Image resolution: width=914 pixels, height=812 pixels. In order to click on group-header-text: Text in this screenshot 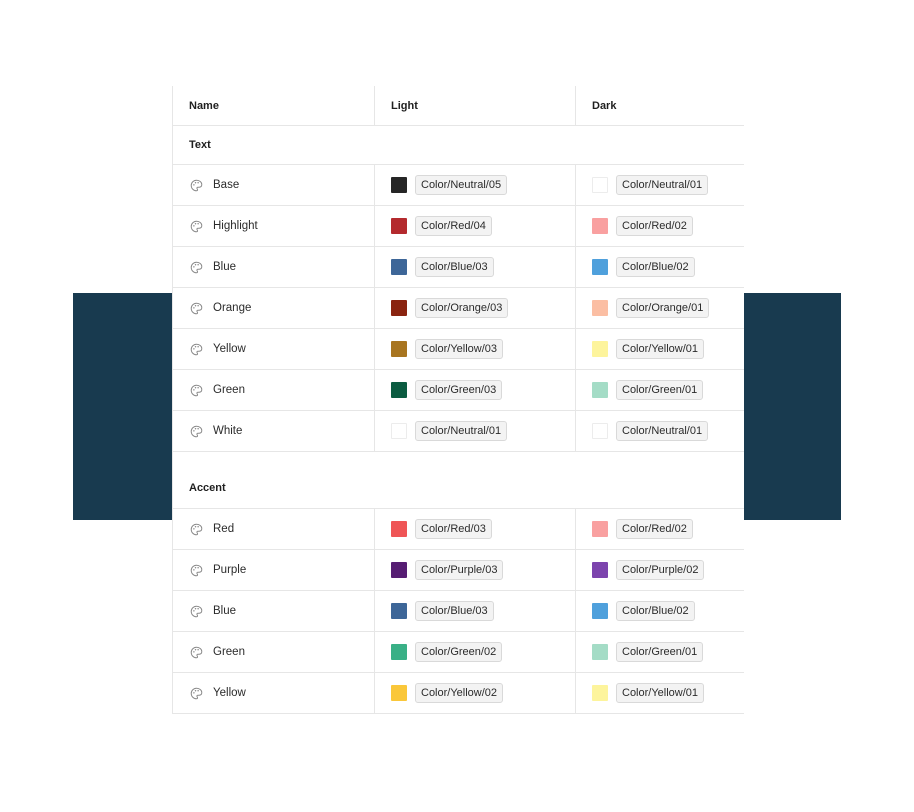, I will do `click(458, 145)`.